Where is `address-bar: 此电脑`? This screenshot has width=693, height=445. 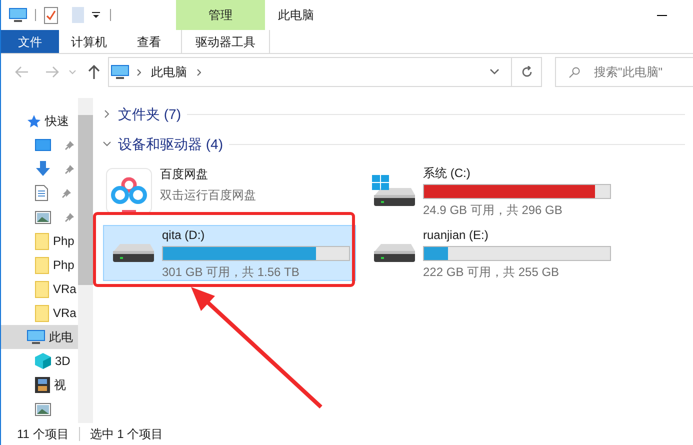
address-bar: 此电脑 is located at coordinates (325, 72).